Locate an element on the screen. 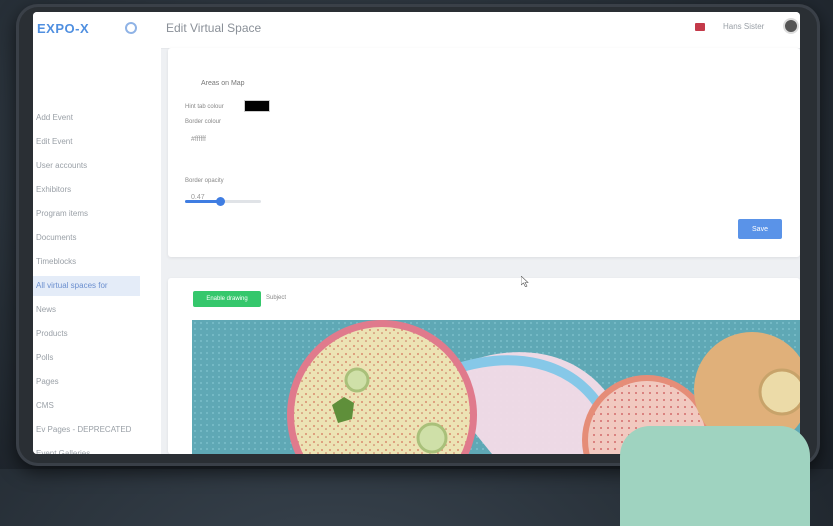 This screenshot has width=833, height=526. language-flag-icon is located at coordinates (700, 27).